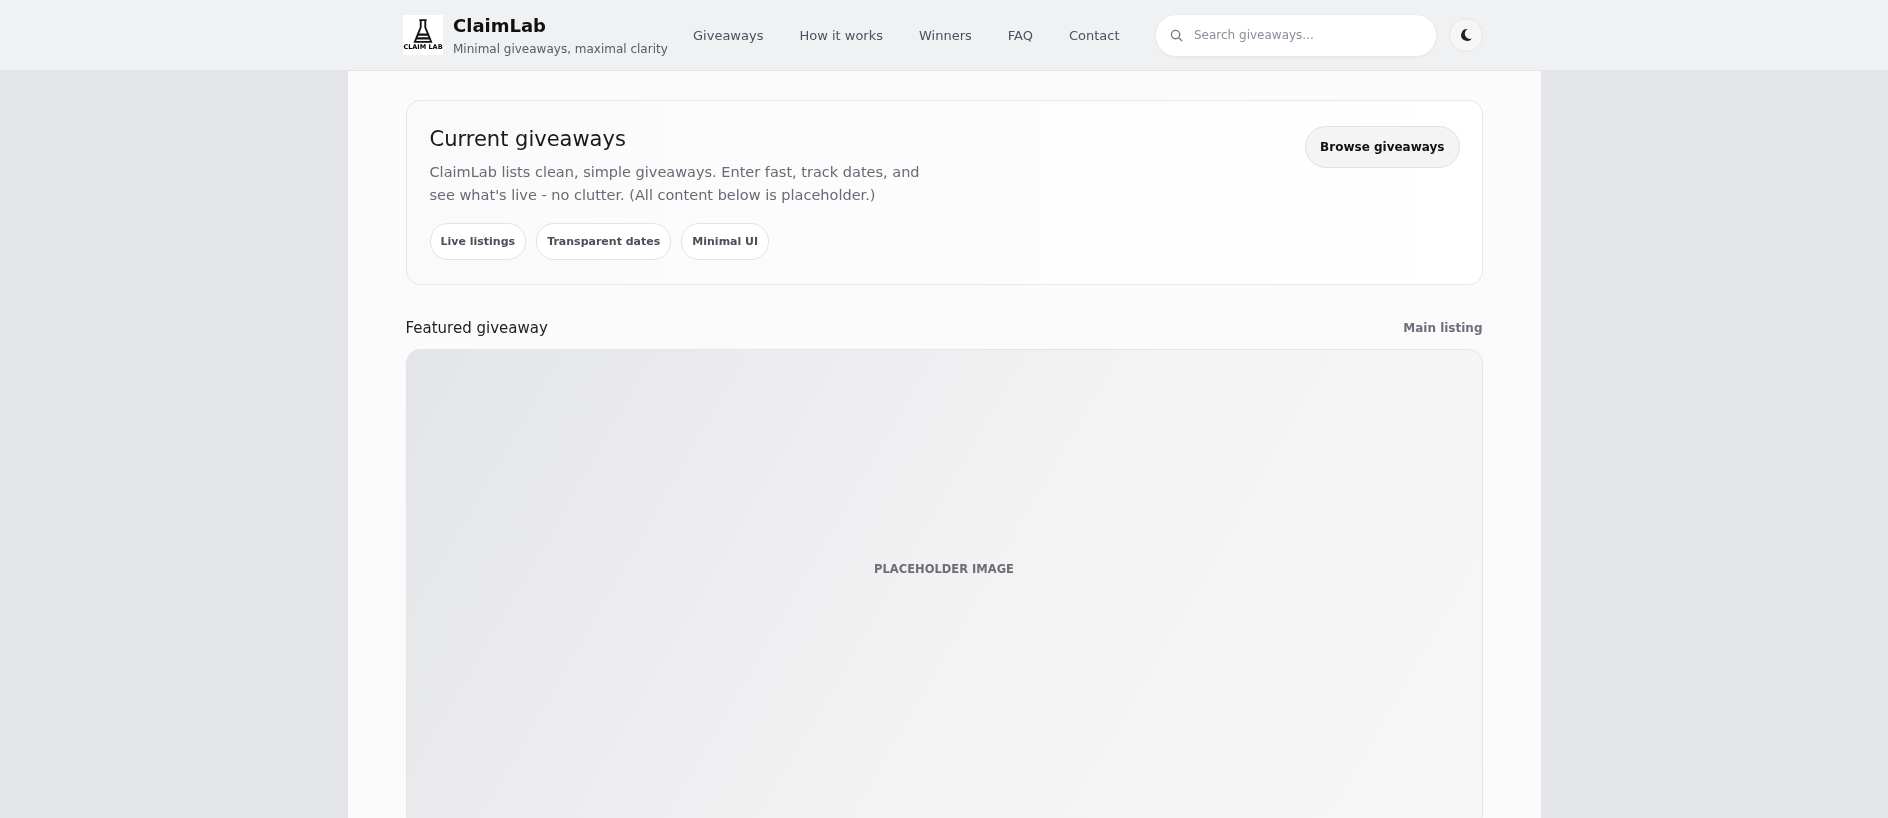 This screenshot has width=1888, height=818. I want to click on browse-button: Browse giveaways, so click(1382, 147).